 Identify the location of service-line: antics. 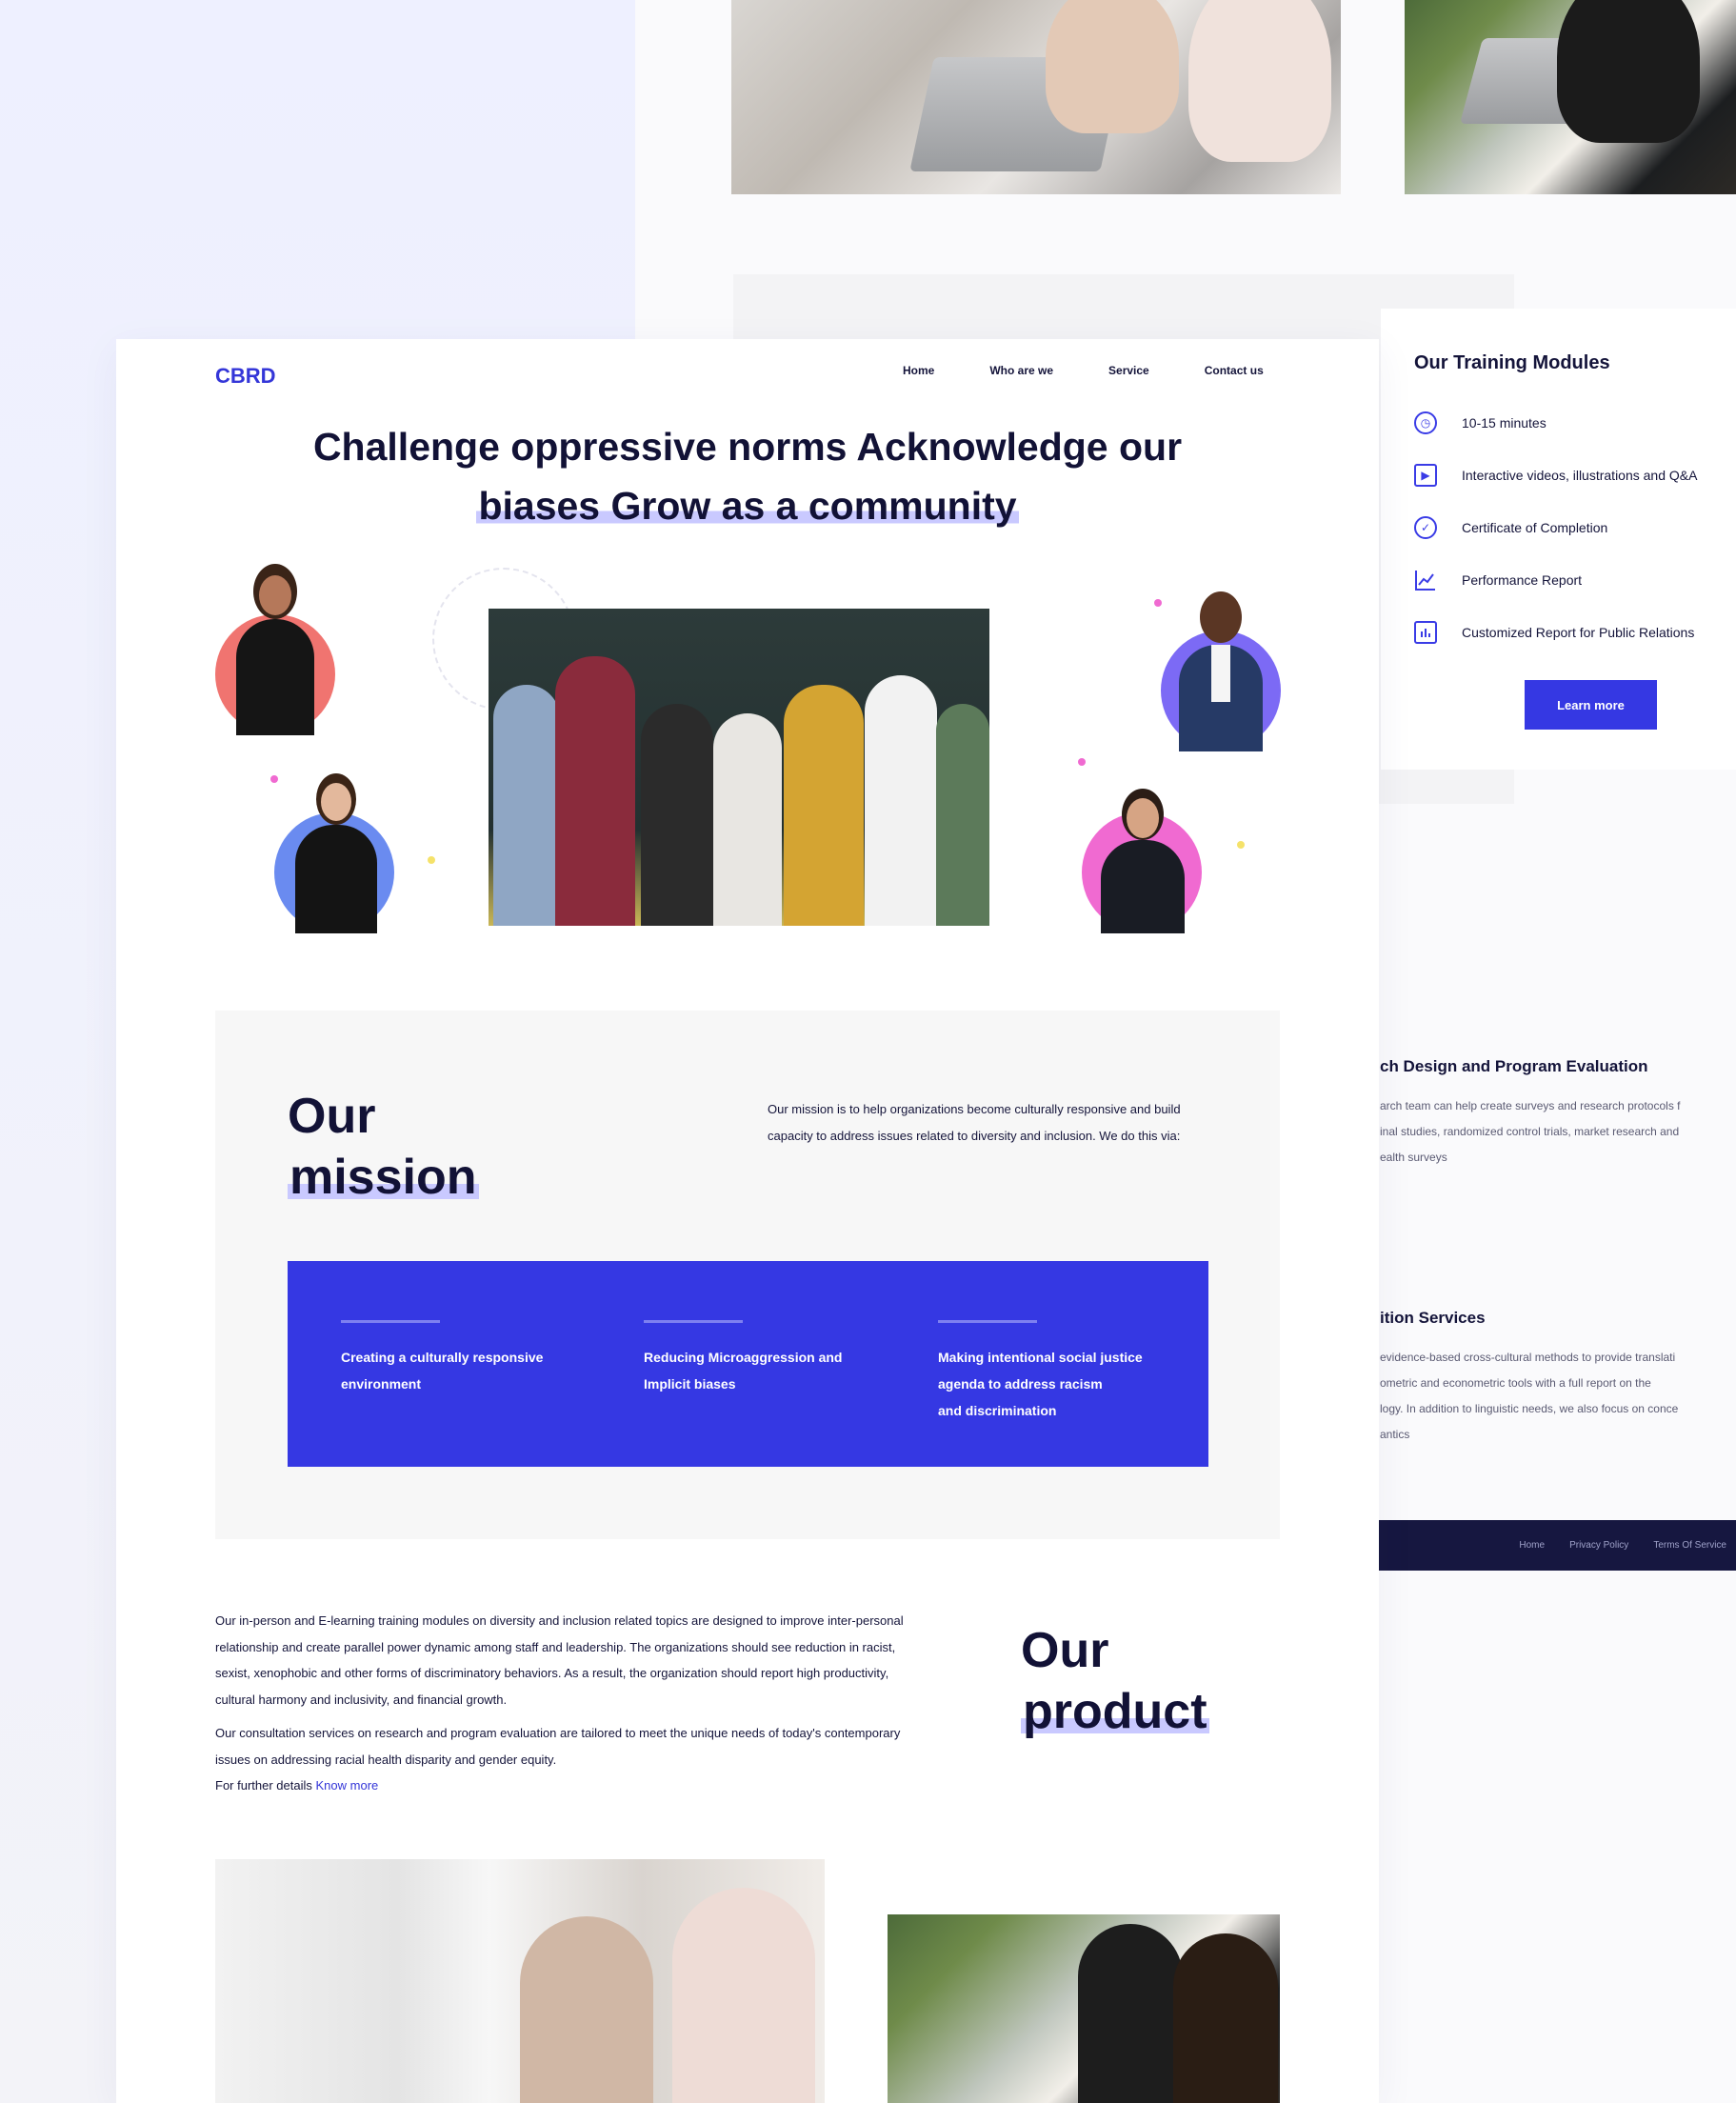
(1395, 1435).